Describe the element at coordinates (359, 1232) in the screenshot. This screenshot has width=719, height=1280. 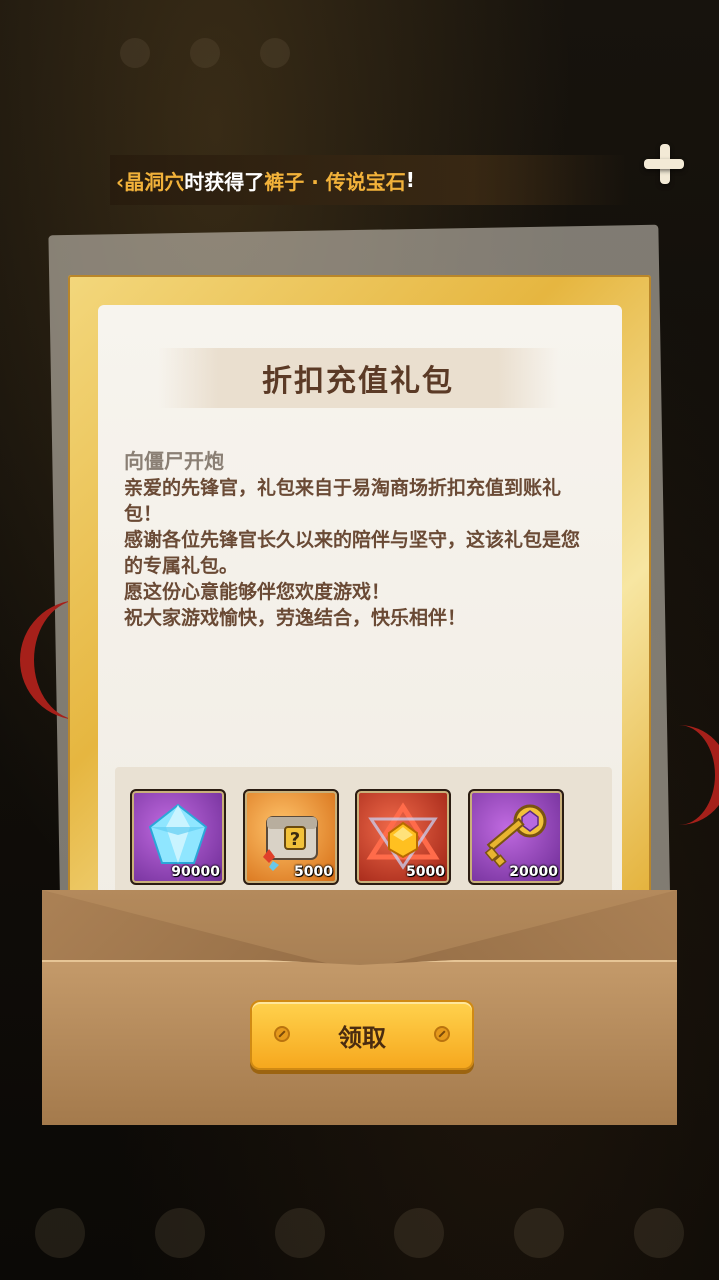
I see `bottom-nav-dimmed` at that location.